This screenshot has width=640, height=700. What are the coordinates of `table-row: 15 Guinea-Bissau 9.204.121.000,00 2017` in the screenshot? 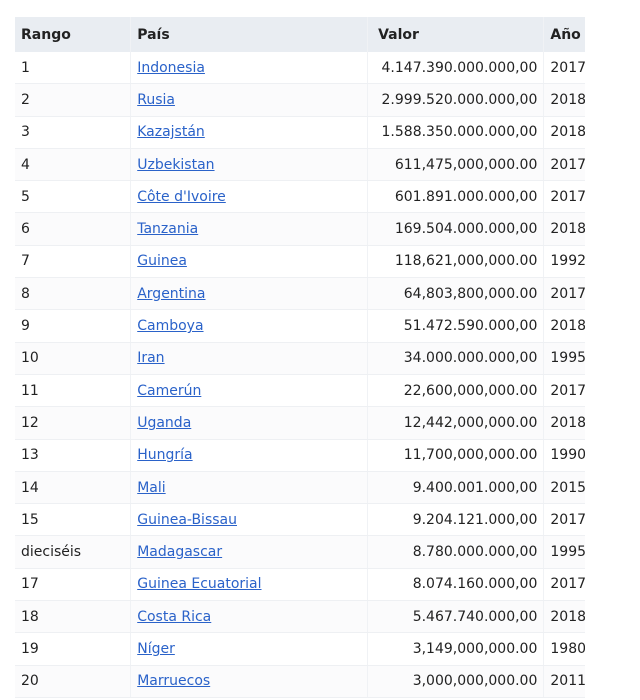 It's located at (300, 520).